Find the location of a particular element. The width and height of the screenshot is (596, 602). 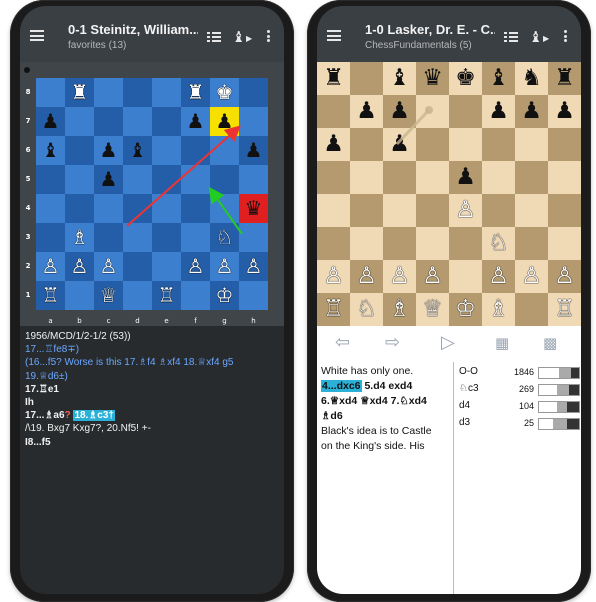

comment-line: 6.♕xd4 ♕xd4 7.♘xd4 is located at coordinates (385, 401).